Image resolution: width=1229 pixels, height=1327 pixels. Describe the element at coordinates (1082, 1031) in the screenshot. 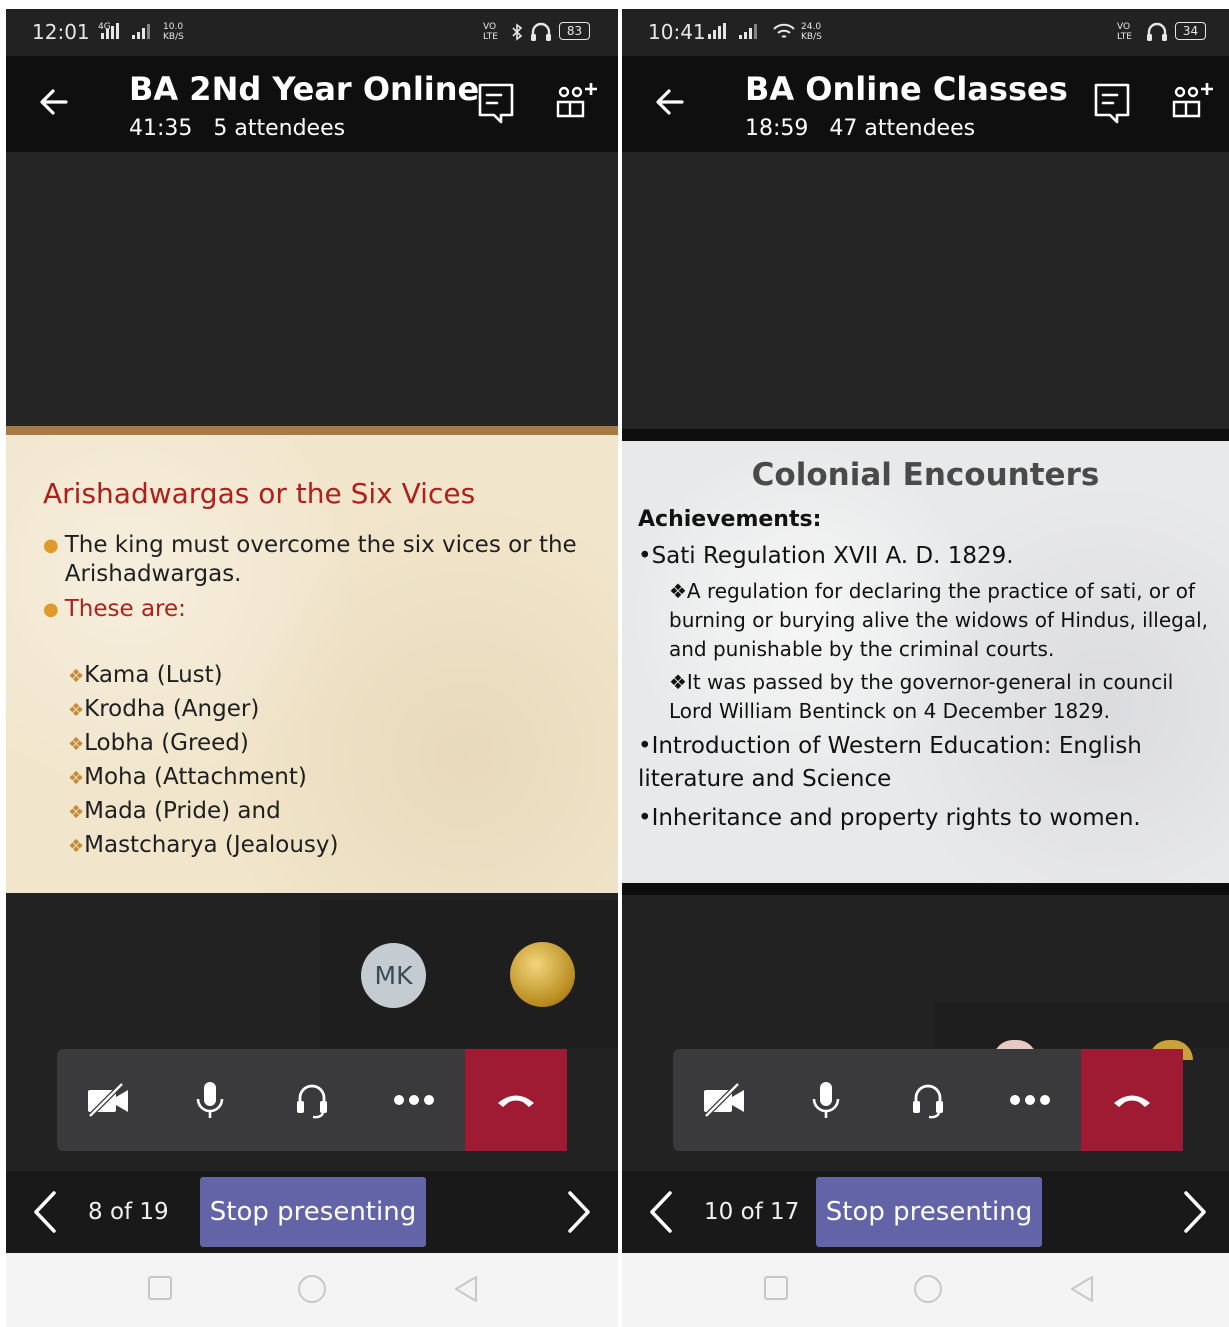

I see `participant-tiles` at that location.